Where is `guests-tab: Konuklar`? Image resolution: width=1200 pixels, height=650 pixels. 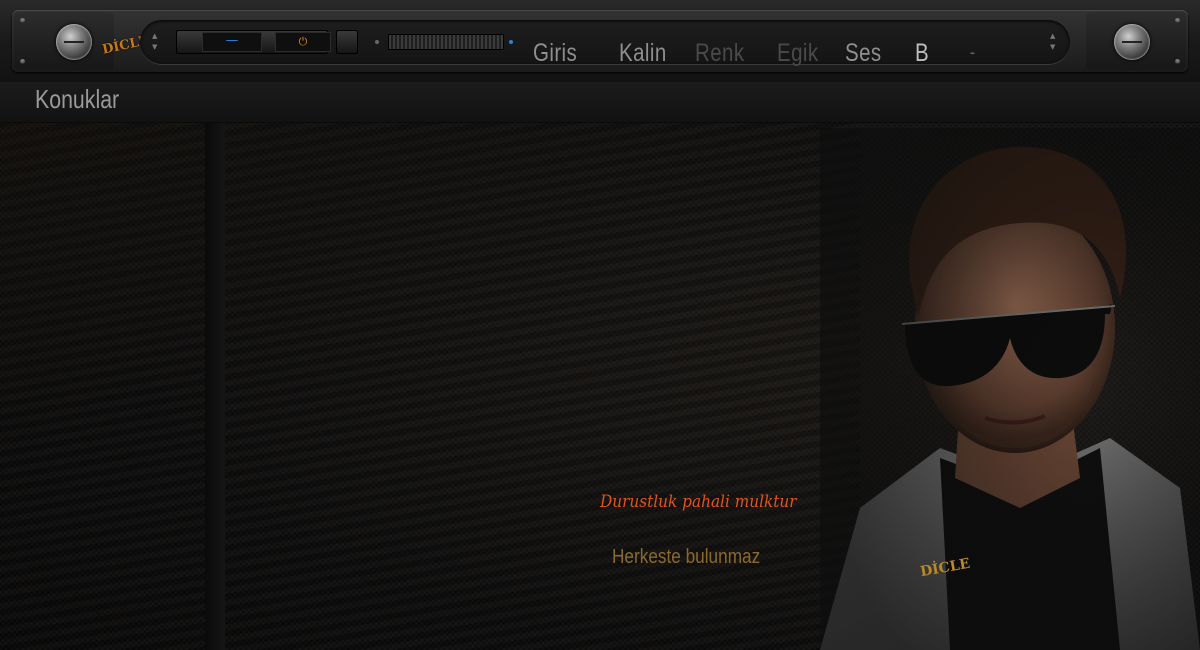
guests-tab: Konuklar is located at coordinates (77, 99).